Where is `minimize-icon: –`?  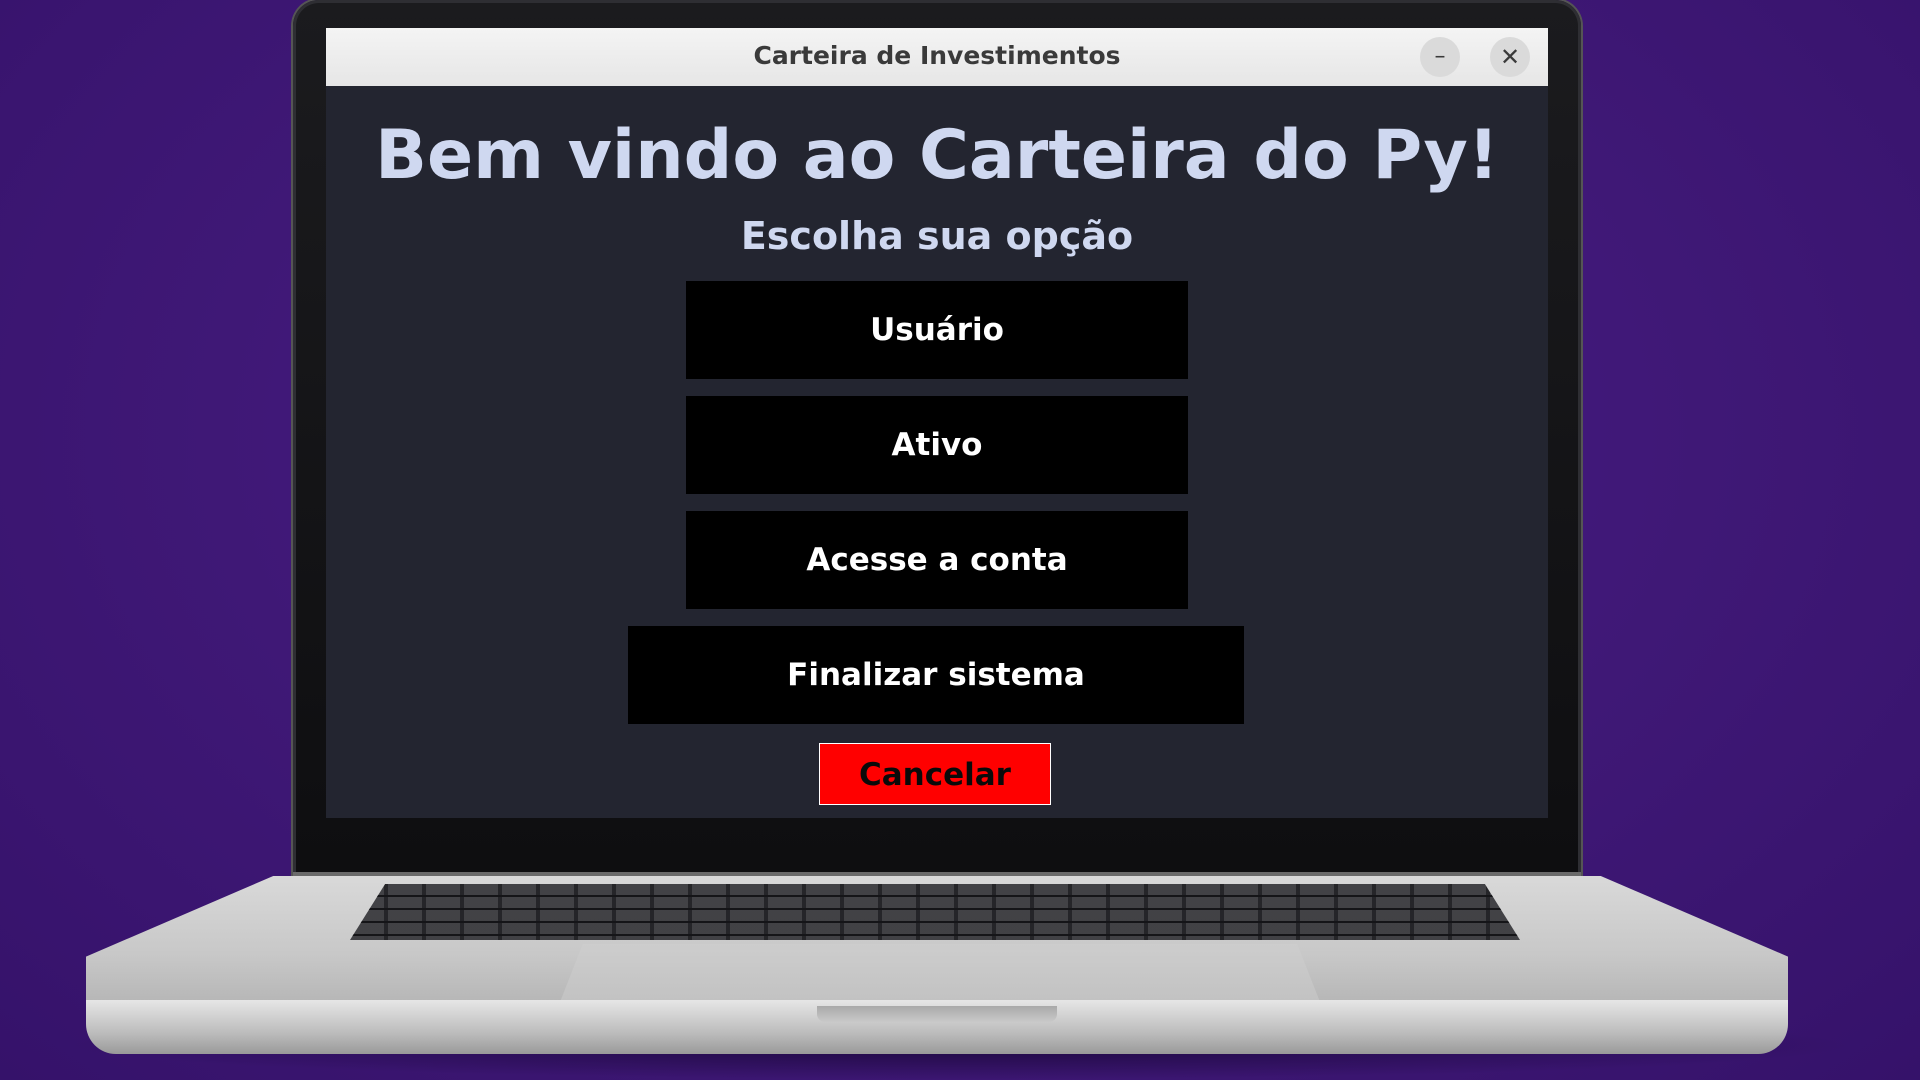
minimize-icon: – is located at coordinates (1440, 56).